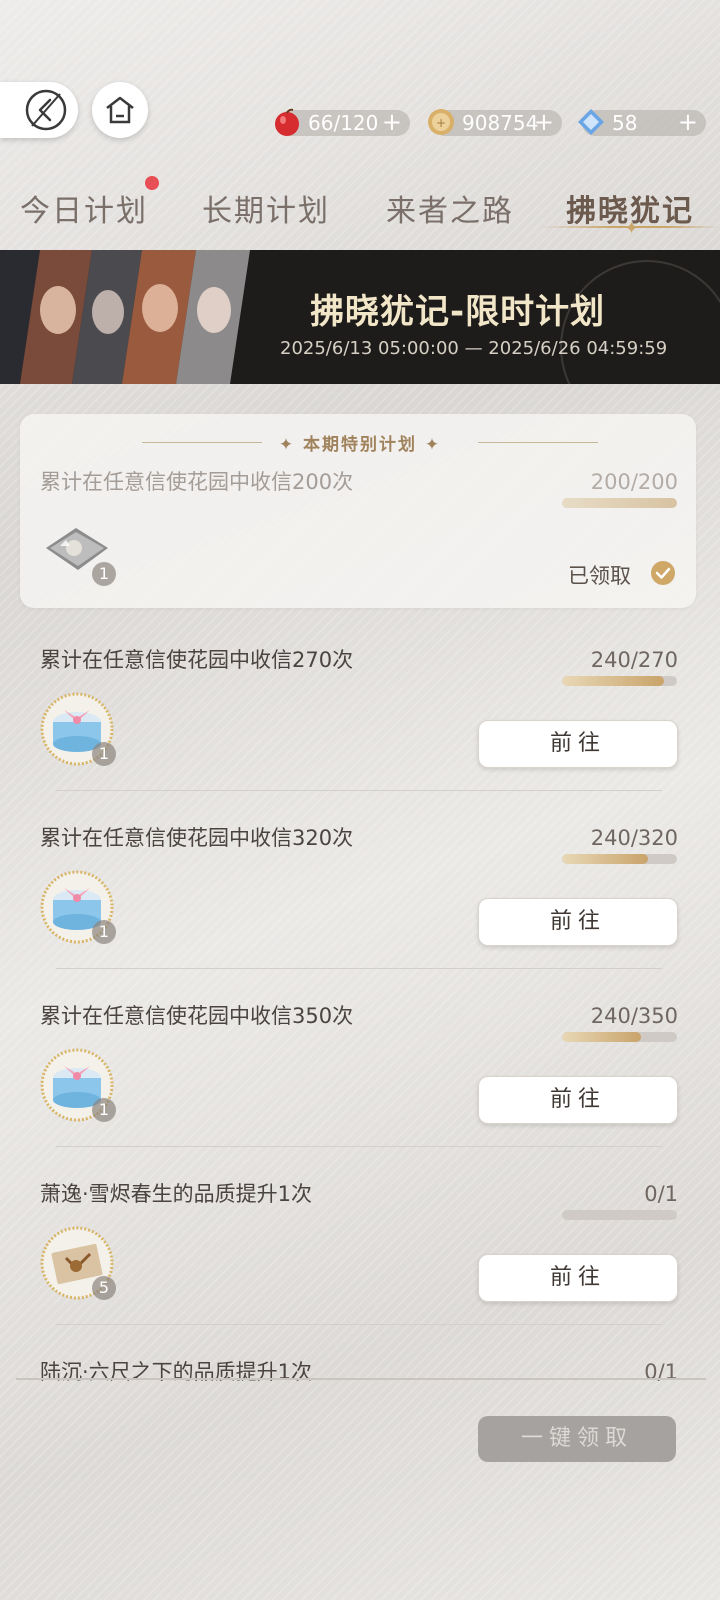 The image size is (720, 1600). Describe the element at coordinates (474, 348) in the screenshot. I see `banner-date-range: 2025/6/13 05:00:00 — 2025/6/26 04:59:59` at that location.